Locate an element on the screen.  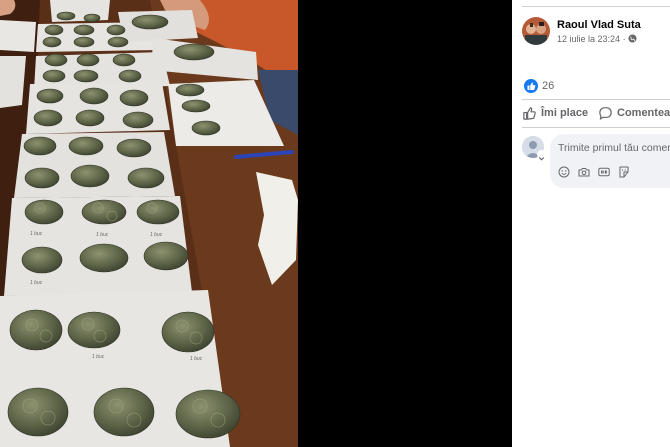
post-meta: 12 iulie la 23:24 · is located at coordinates (597, 39).